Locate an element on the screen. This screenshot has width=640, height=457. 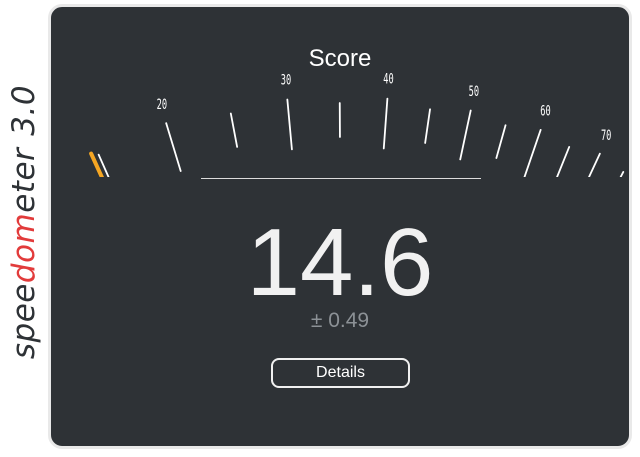
details-button: Details is located at coordinates (340, 373).